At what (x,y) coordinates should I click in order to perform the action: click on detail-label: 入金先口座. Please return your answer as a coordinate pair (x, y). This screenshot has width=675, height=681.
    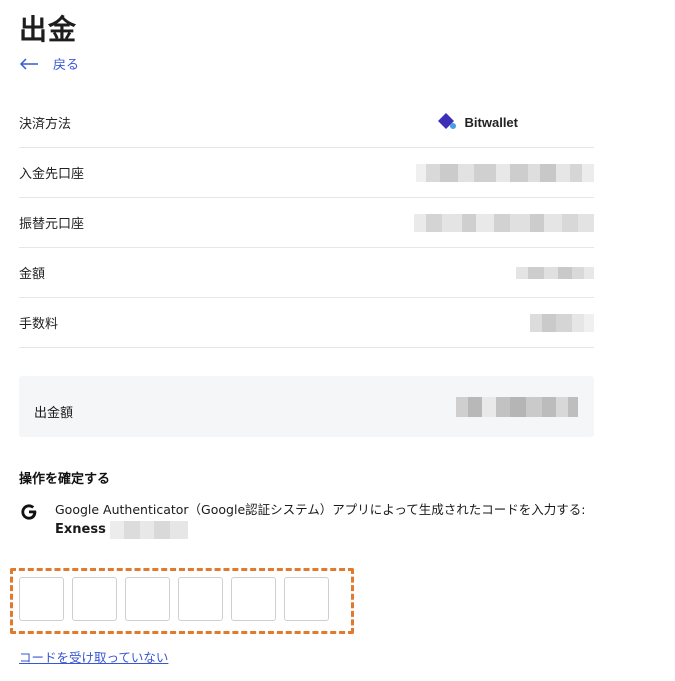
    Looking at the image, I should click on (52, 174).